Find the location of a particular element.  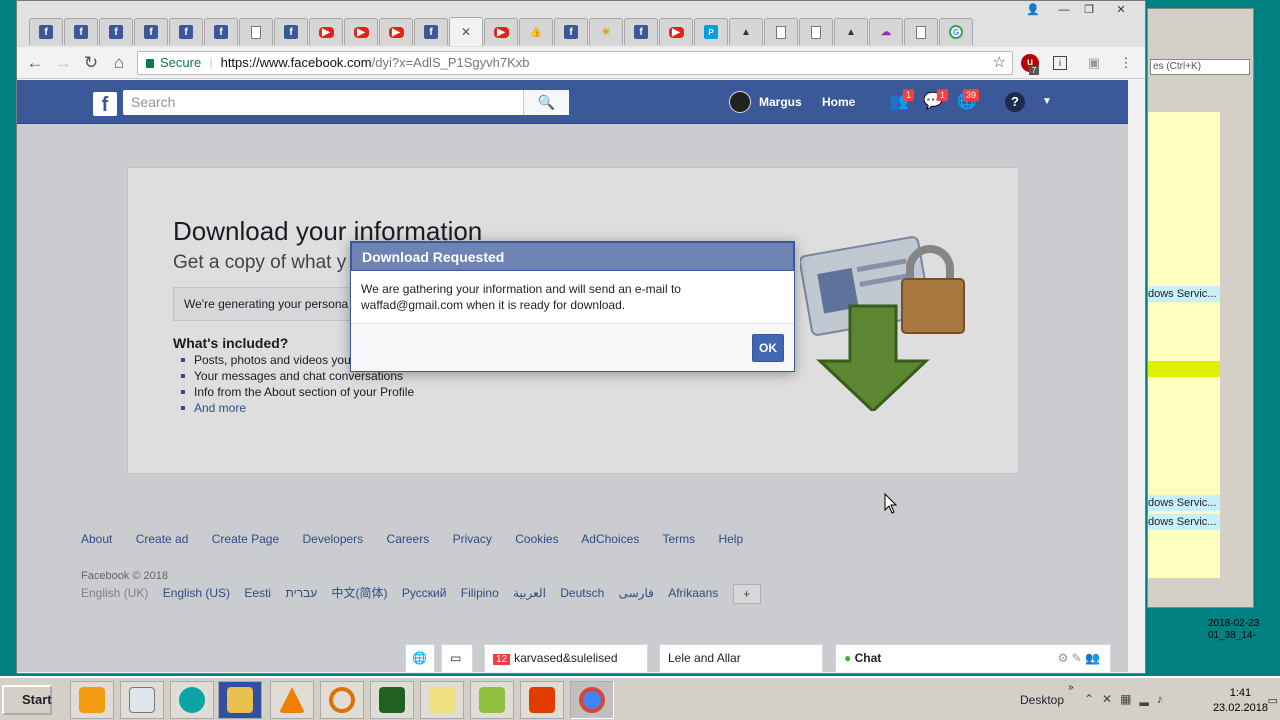

taskbar: Start Desktop » ⌃✕▦▂♪ 1:41 23.02.2018 ▭ is located at coordinates (640, 698).